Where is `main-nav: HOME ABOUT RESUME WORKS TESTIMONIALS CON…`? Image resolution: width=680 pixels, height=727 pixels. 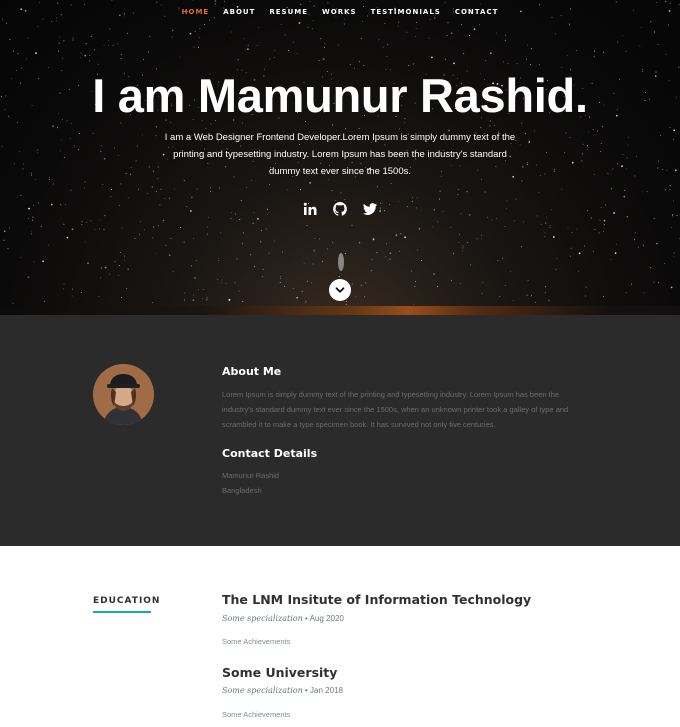
main-nav: HOME ABOUT RESUME WORKS TESTIMONIALS CON… is located at coordinates (340, 12).